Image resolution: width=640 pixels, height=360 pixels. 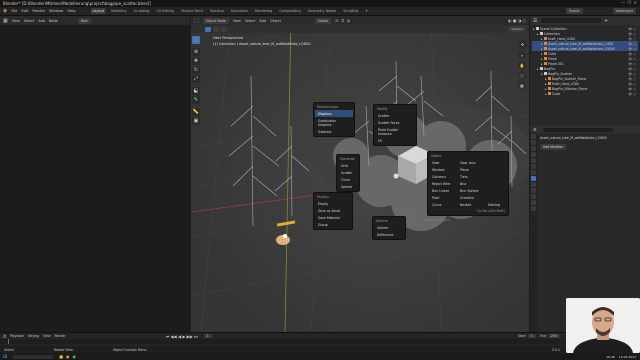 What do you see at coordinates (605, 20) in the screenshot?
I see `filter-icon: ⏷` at bounding box center [605, 20].